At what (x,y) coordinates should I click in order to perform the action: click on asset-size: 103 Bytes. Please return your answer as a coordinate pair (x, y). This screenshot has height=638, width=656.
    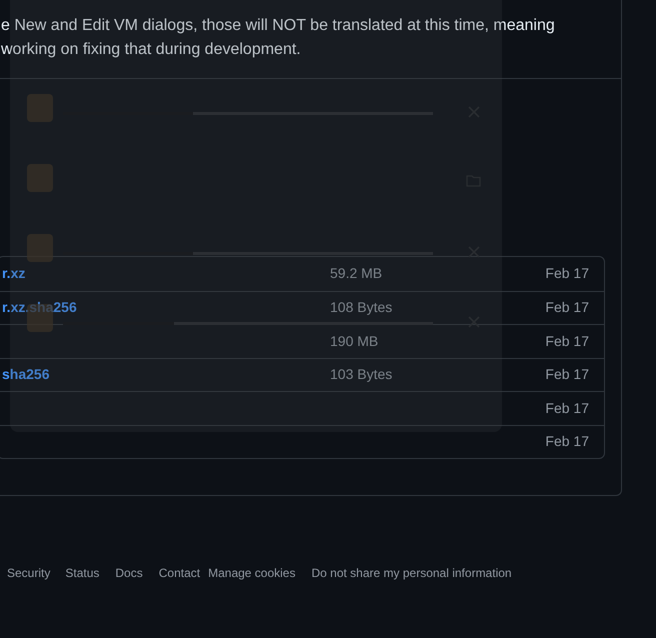
    Looking at the image, I should click on (361, 374).